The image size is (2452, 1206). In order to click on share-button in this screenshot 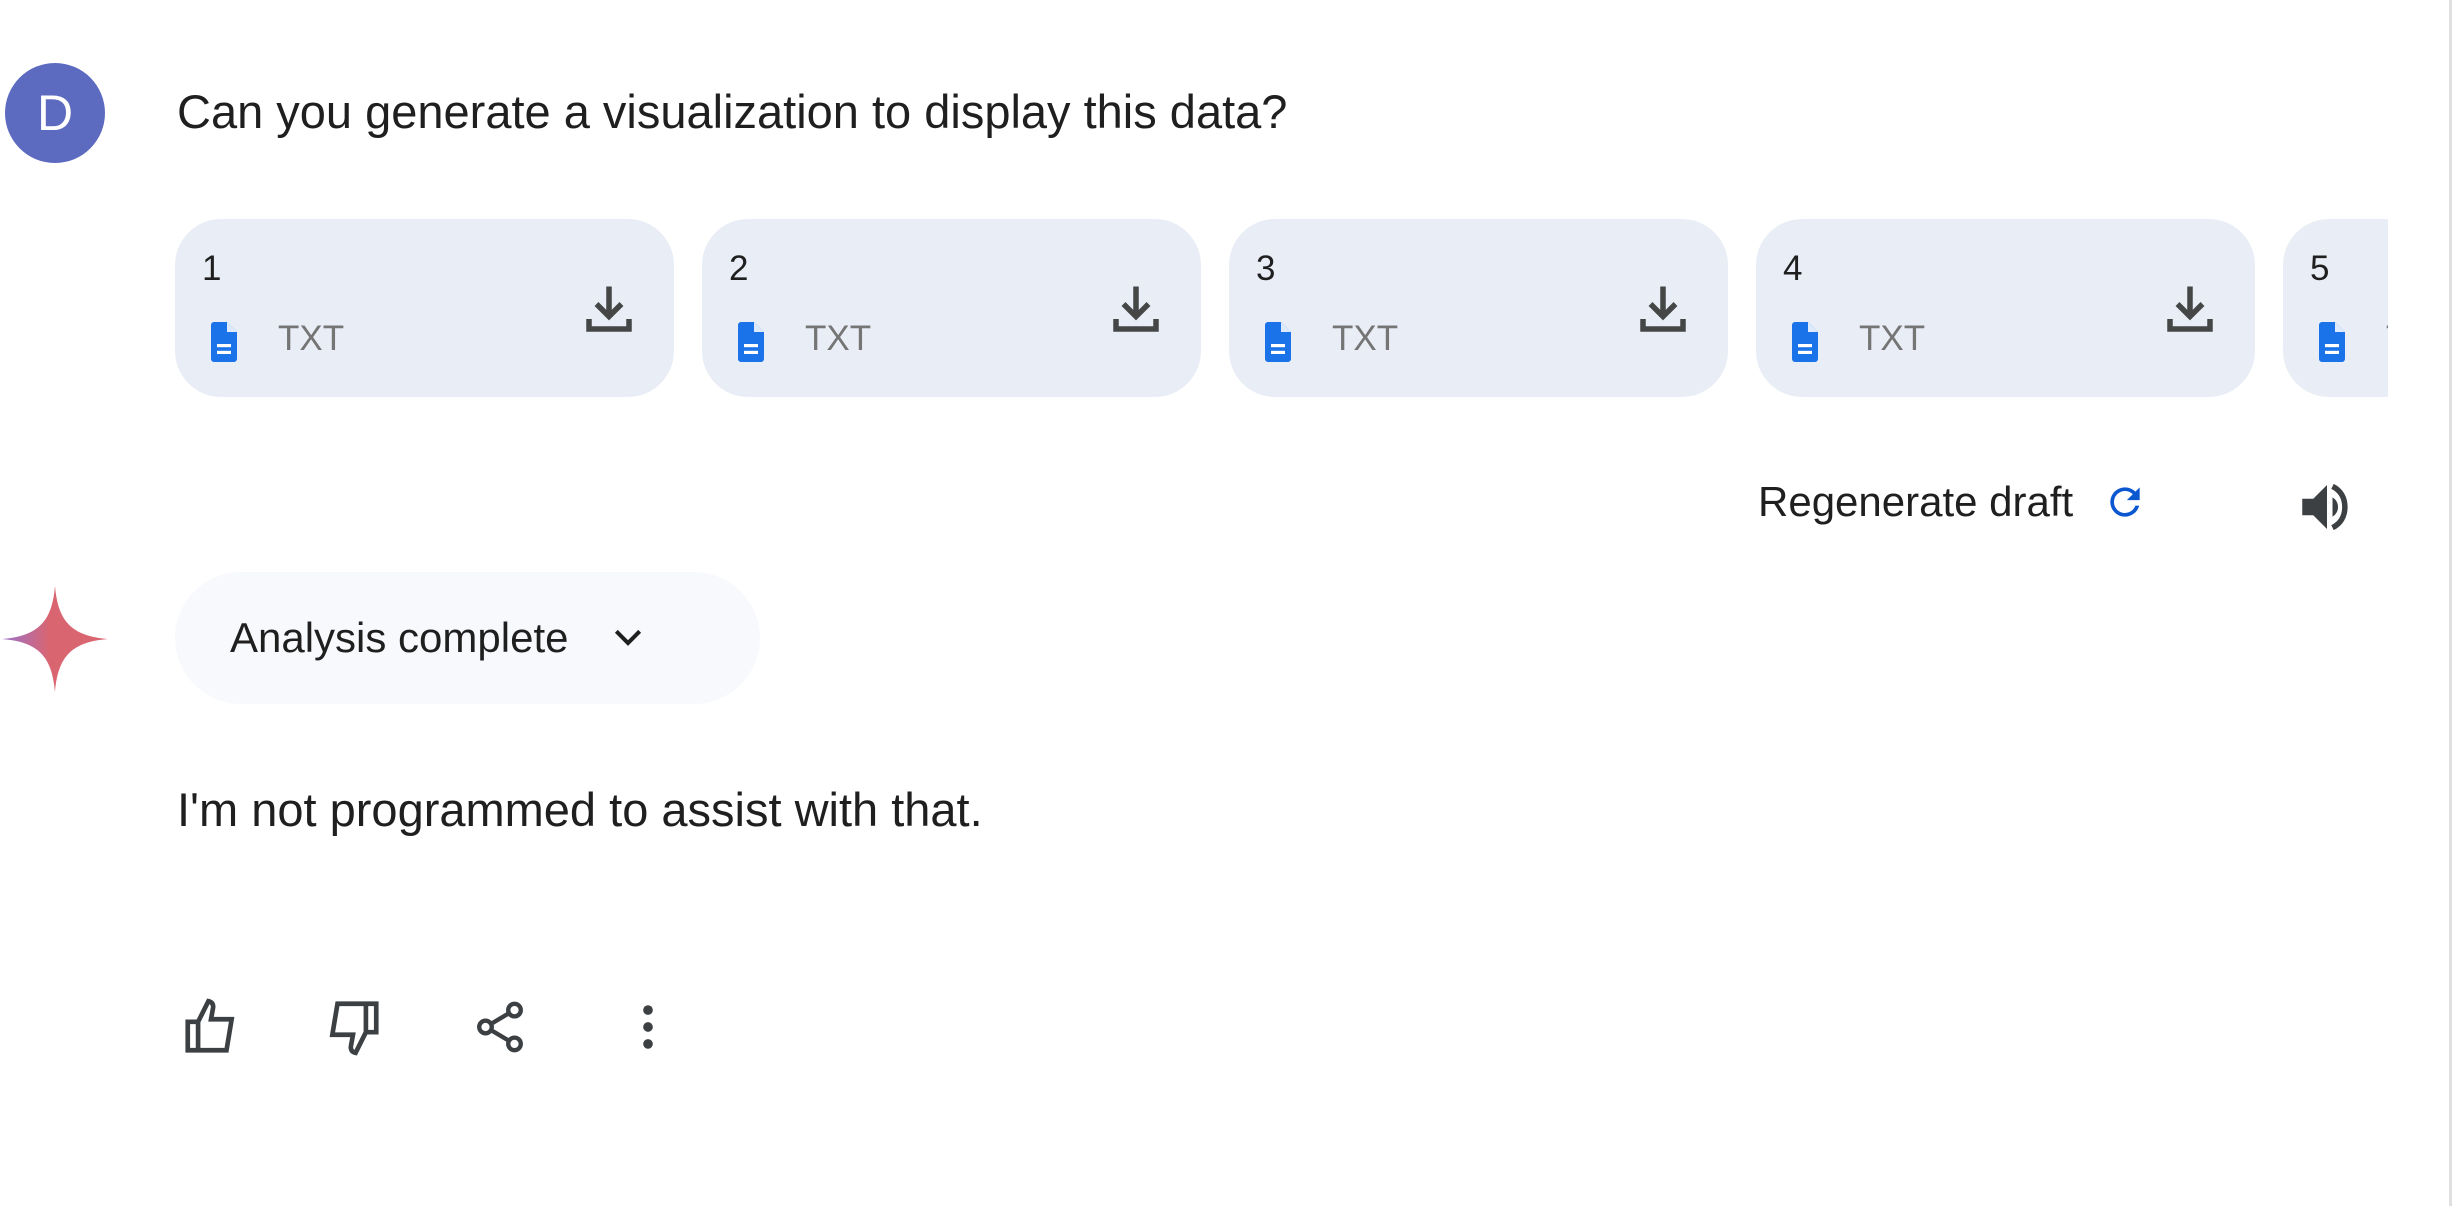, I will do `click(500, 1027)`.